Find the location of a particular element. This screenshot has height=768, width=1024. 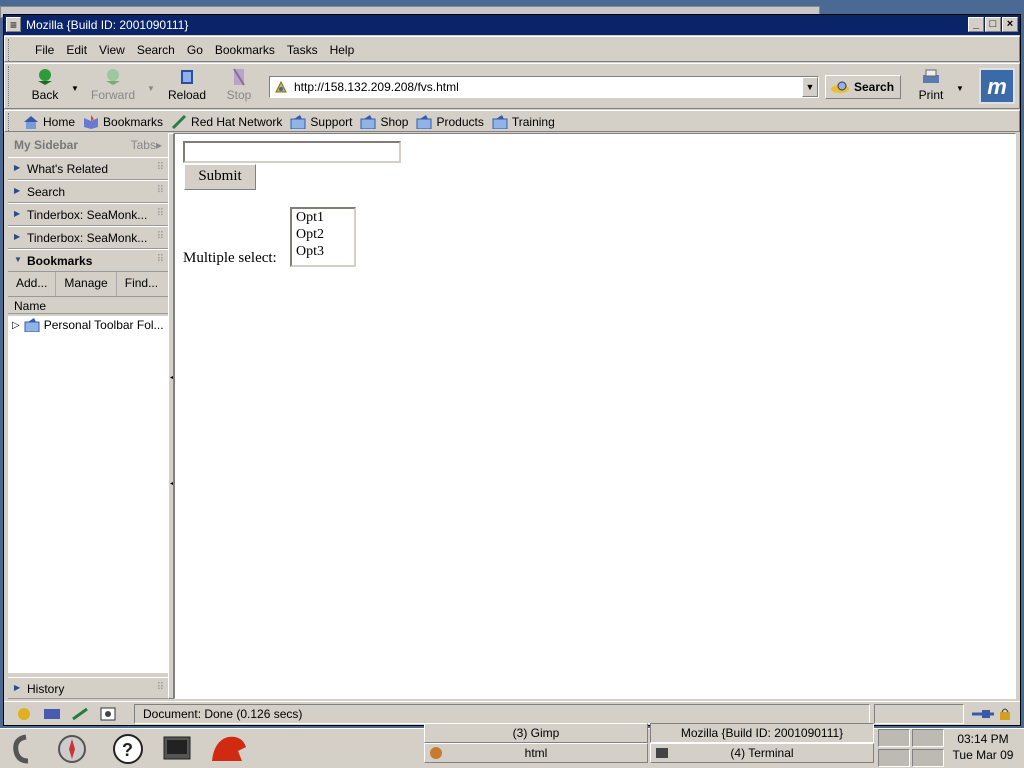

manage-bookmarks-button: Manage is located at coordinates (86, 284).